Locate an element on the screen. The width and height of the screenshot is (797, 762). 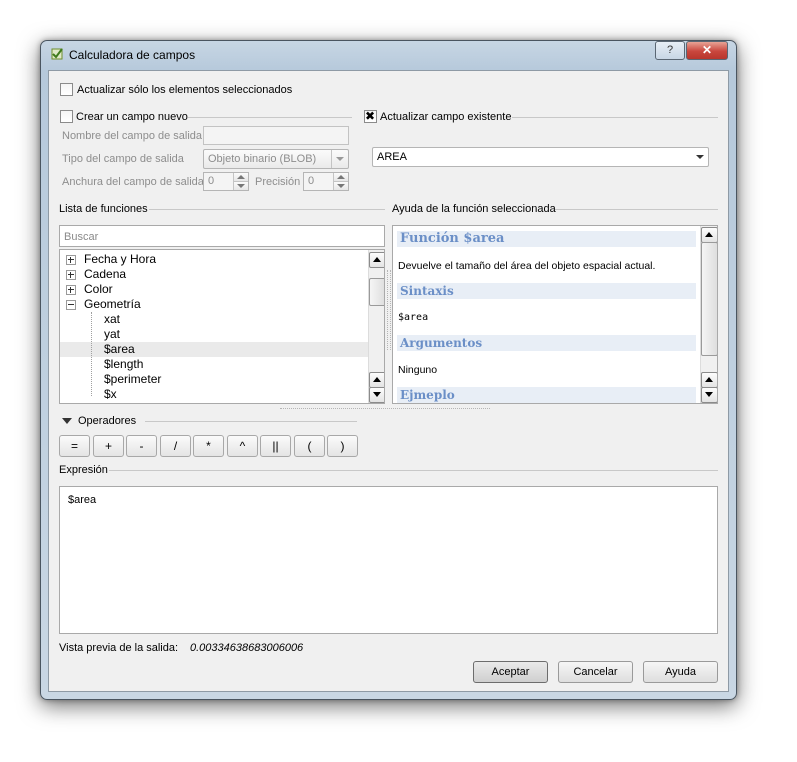
expression-divider is located at coordinates (413, 470).